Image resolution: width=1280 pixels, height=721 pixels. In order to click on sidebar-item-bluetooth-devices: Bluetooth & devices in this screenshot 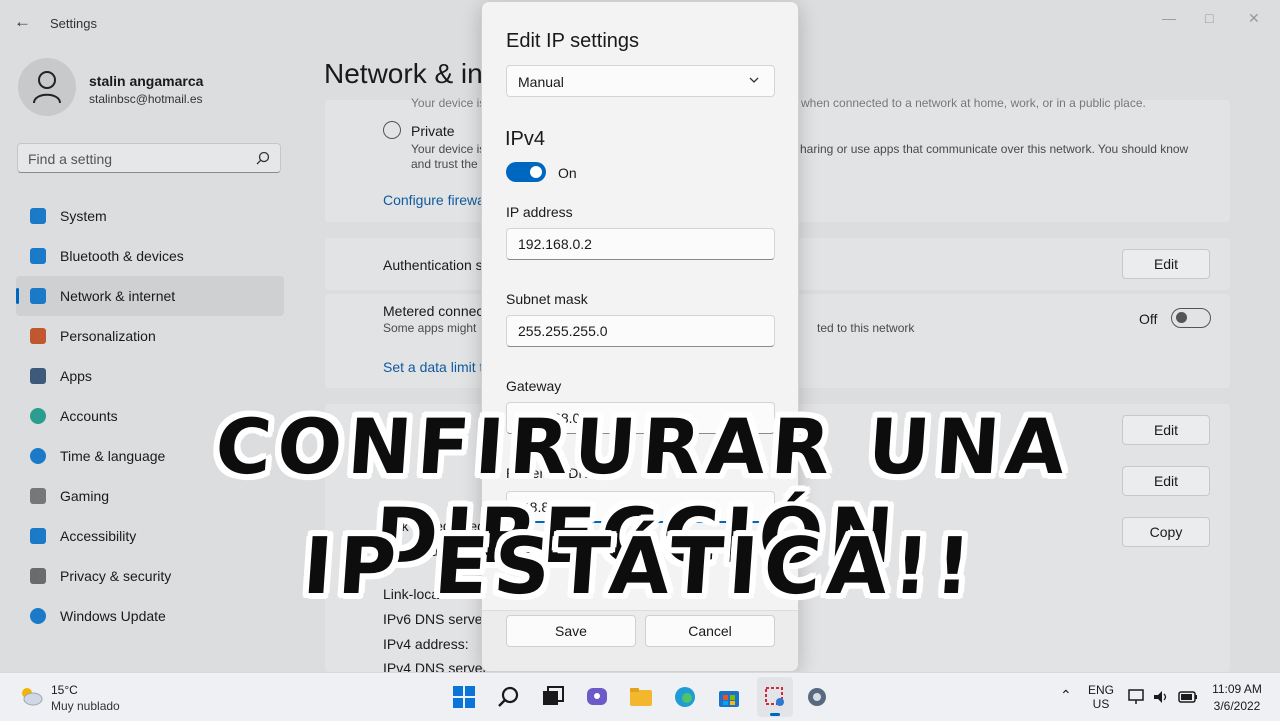, I will do `click(150, 256)`.